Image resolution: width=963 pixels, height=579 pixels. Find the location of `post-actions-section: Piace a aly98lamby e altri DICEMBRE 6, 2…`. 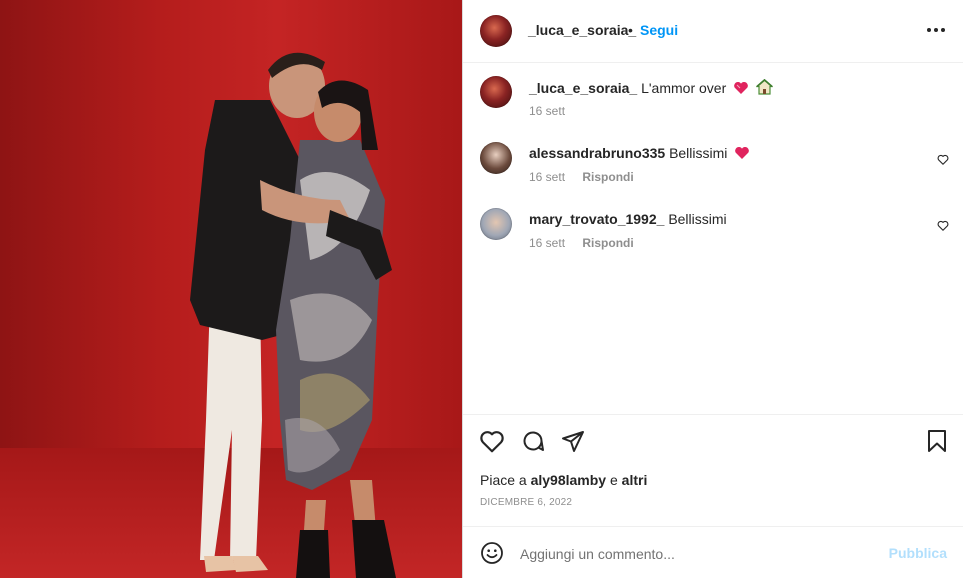

post-actions-section: Piace a aly98lamby e altri DICEMBRE 6, 2… is located at coordinates (713, 470).